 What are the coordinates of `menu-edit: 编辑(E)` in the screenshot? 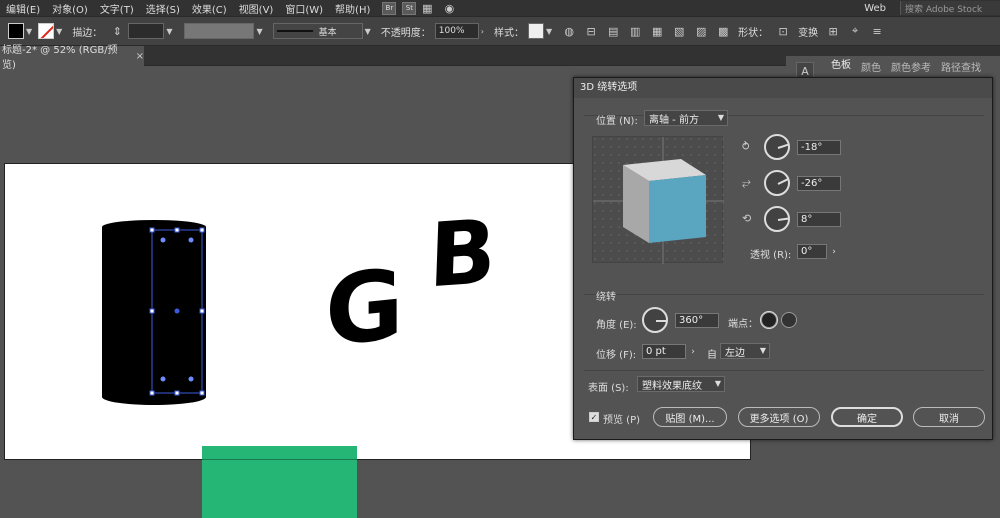 It's located at (23, 8).